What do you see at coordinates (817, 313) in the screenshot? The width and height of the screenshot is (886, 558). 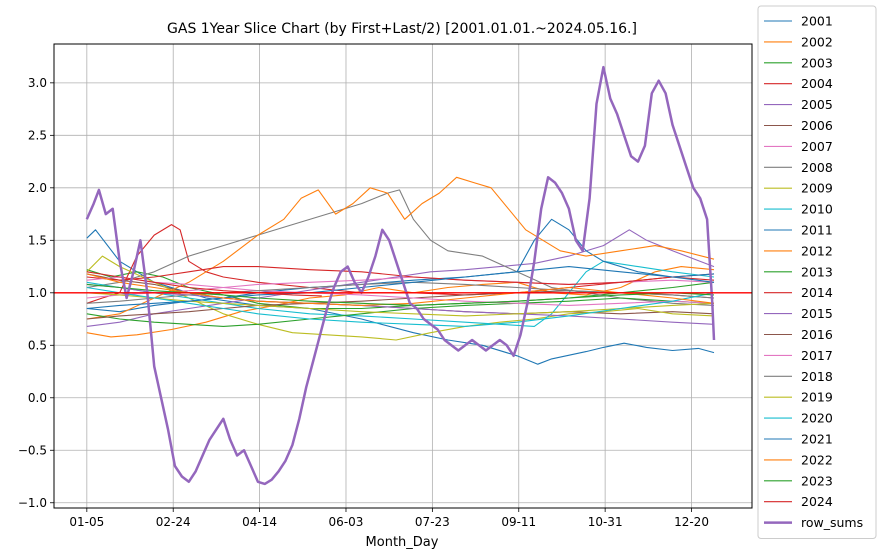 I see `legend-label: 2015` at bounding box center [817, 313].